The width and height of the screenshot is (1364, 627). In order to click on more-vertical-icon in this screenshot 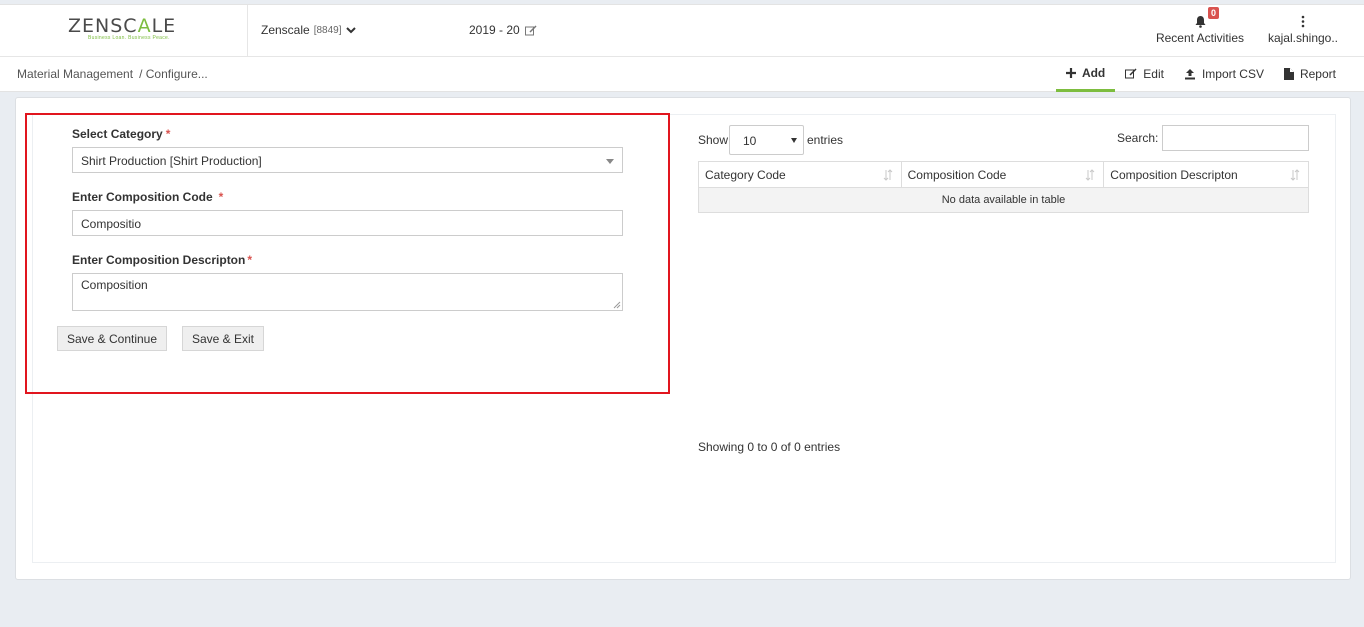, I will do `click(1303, 21)`.